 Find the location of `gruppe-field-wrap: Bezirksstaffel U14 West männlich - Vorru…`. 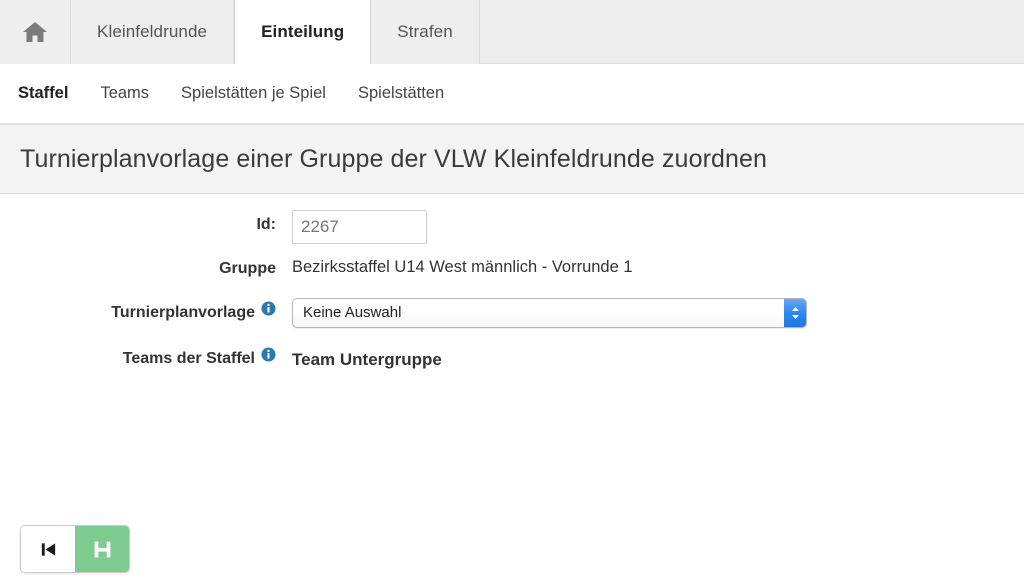

gruppe-field-wrap: Bezirksstaffel U14 West männlich - Vorru… is located at coordinates (658, 267).